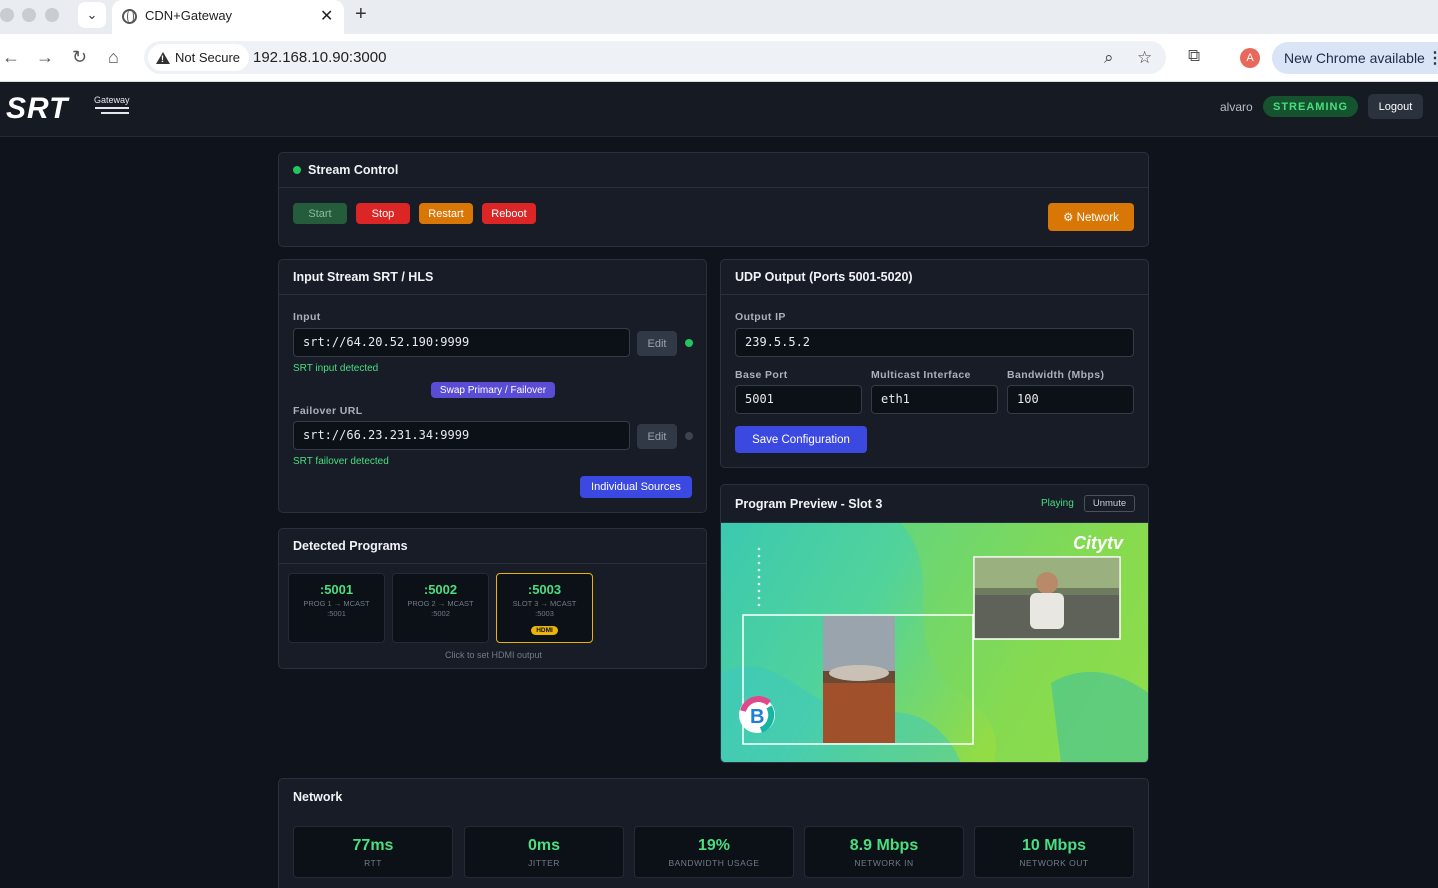  Describe the element at coordinates (934, 342) in the screenshot. I see `output-ip-field: 239.5.5.2` at that location.